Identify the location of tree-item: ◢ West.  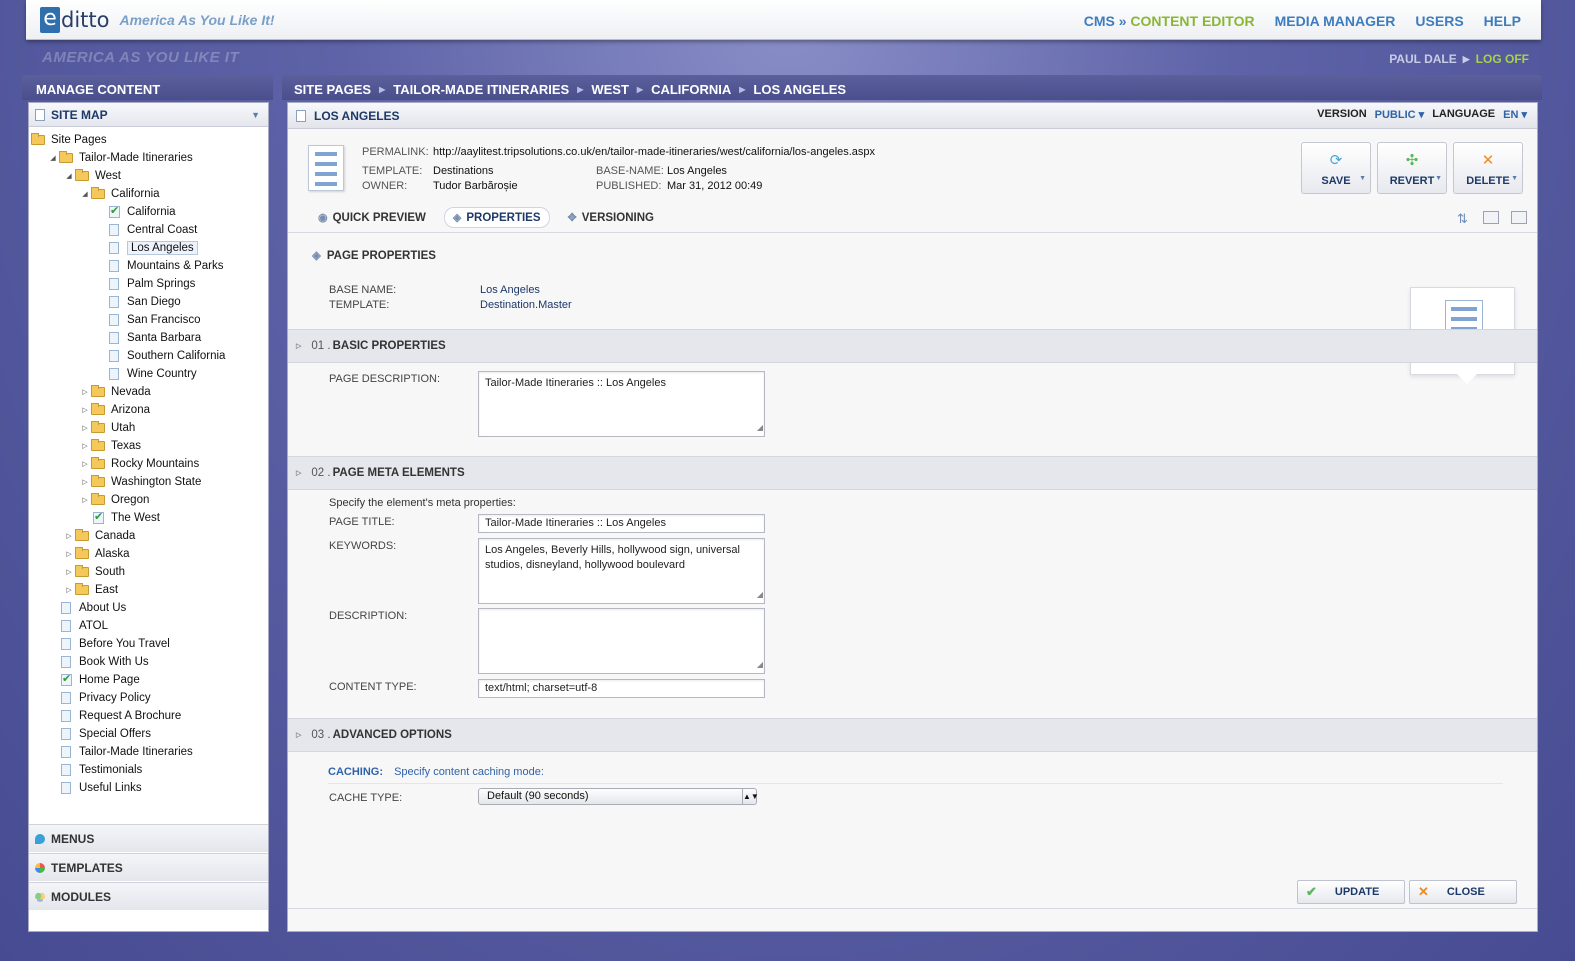
(148, 176).